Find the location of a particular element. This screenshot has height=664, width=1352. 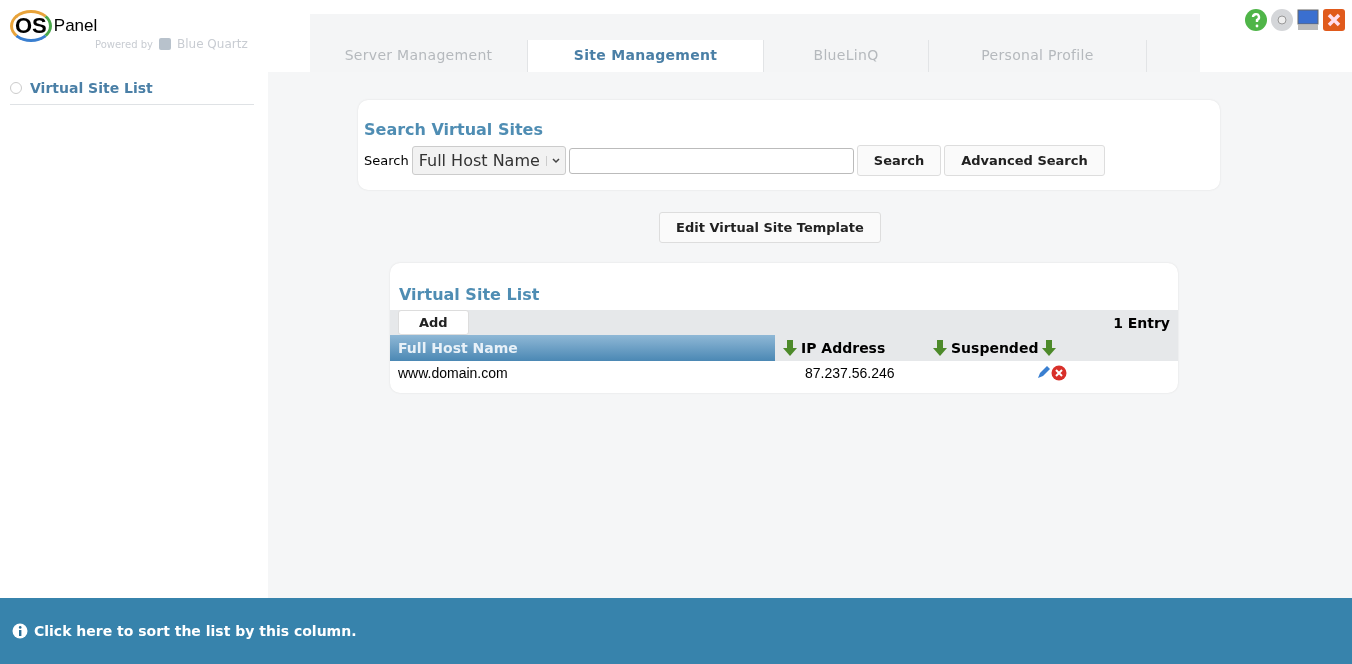

cube-icon is located at coordinates (164, 44).